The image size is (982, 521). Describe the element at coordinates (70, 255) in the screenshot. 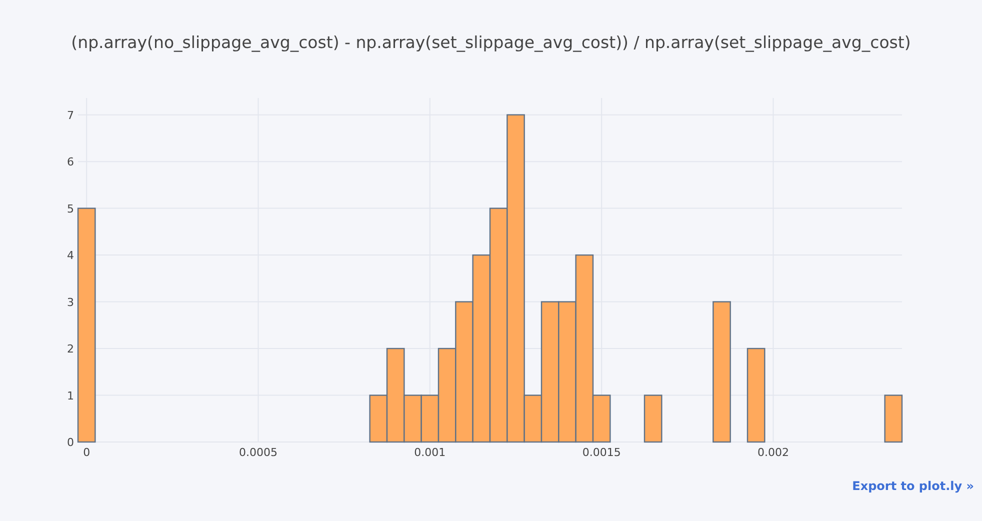

I see `y-axis-tick-label: 4` at that location.